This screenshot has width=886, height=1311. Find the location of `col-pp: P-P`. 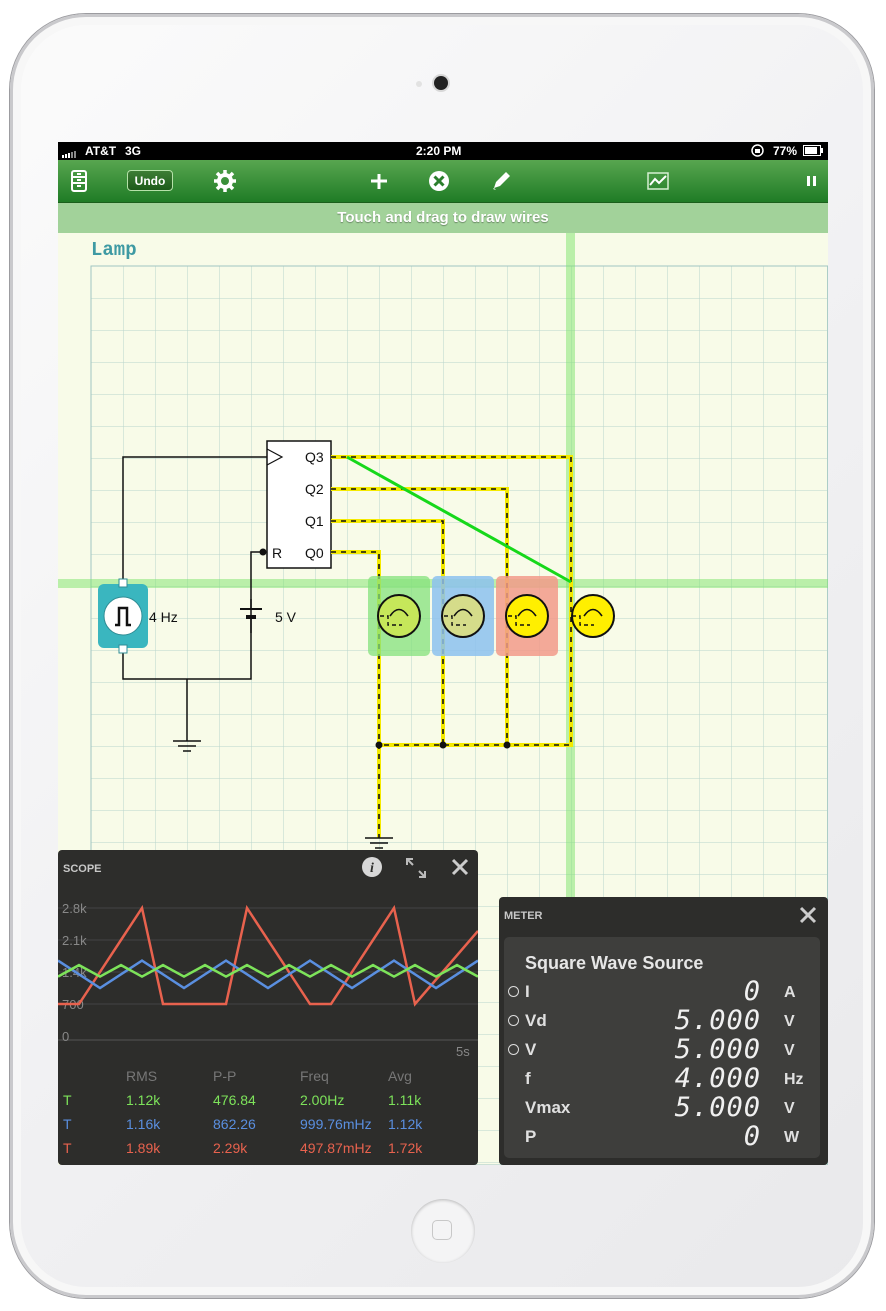

col-pp: P-P is located at coordinates (225, 1076).